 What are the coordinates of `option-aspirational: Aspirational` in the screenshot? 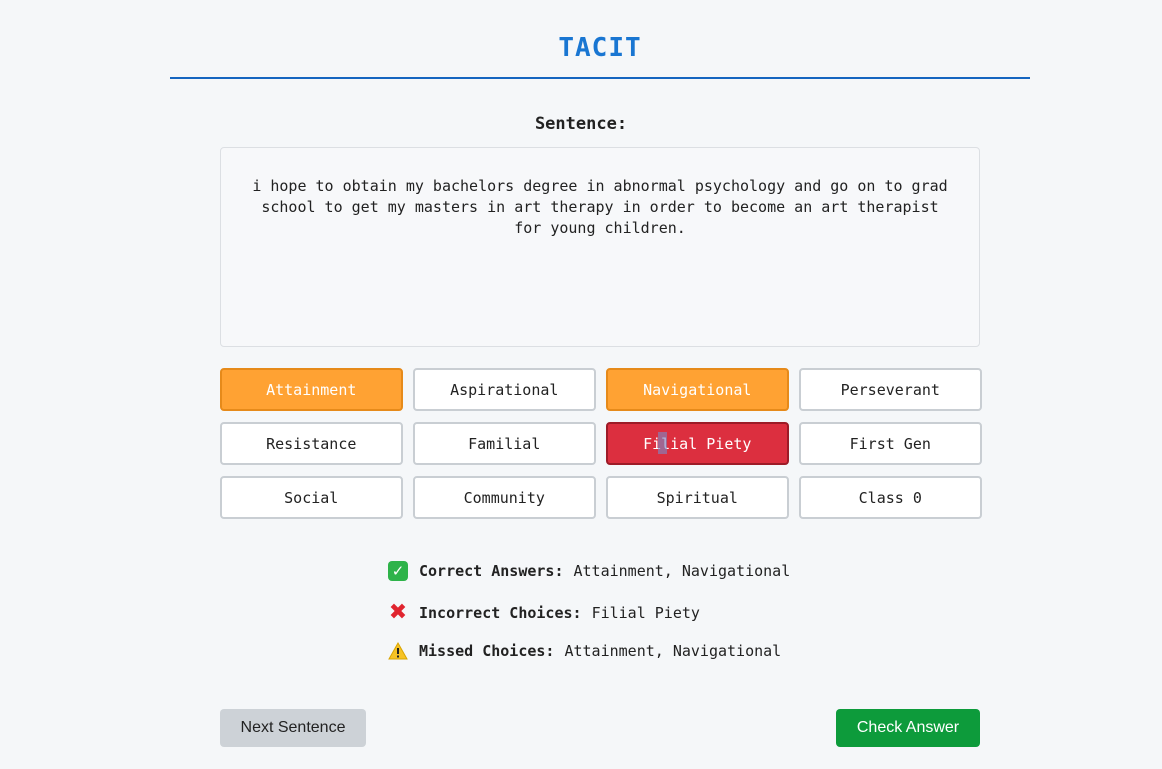 It's located at (504, 389).